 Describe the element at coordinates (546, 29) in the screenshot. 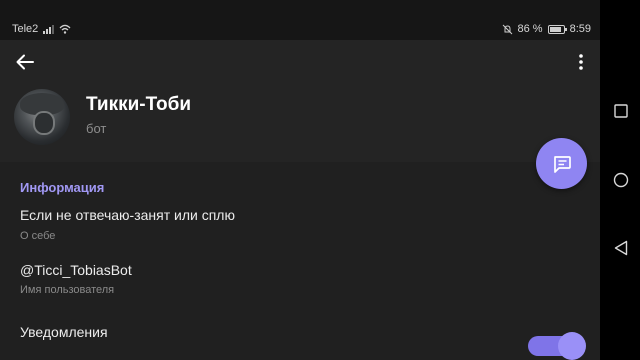

I see `status-right: 86 % 8:59` at that location.